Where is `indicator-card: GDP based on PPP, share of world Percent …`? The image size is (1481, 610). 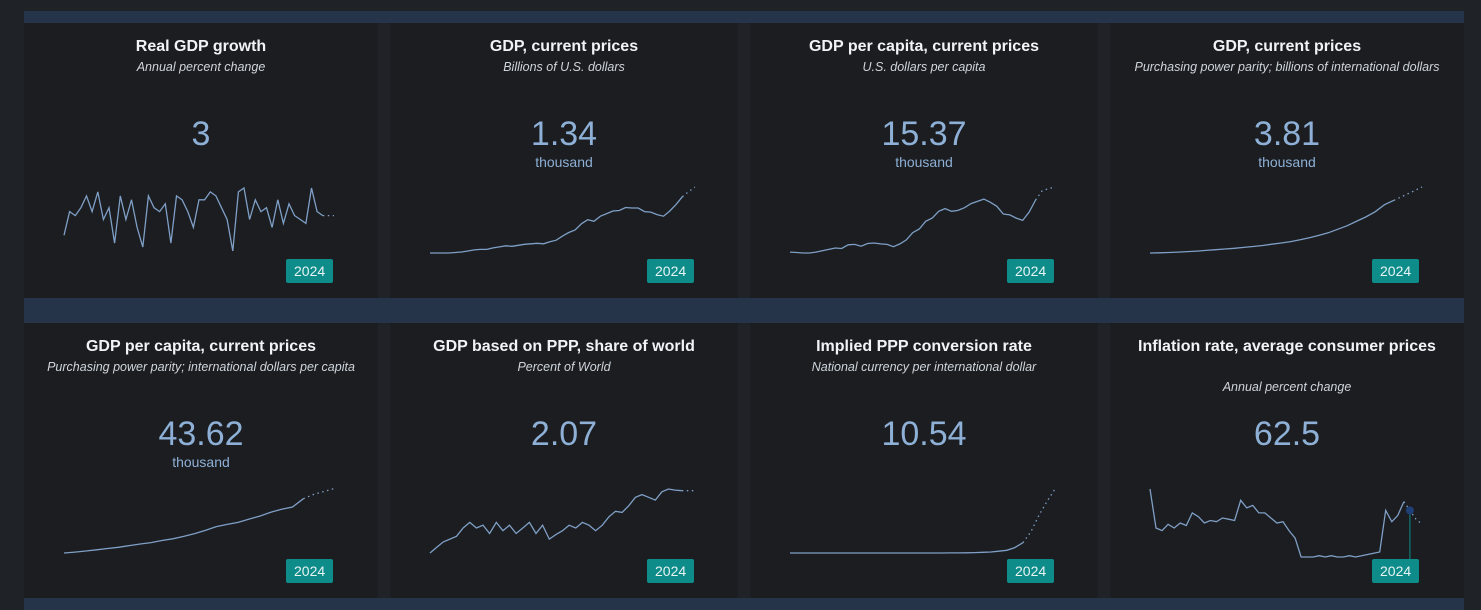 indicator-card: GDP based on PPP, share of world Percent … is located at coordinates (564, 460).